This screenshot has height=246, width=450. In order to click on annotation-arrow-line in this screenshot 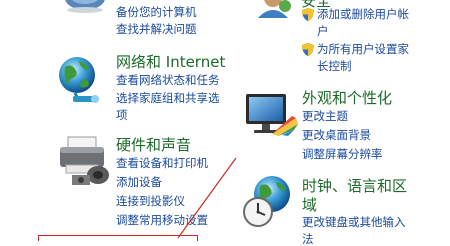, I will do `click(207, 198)`.